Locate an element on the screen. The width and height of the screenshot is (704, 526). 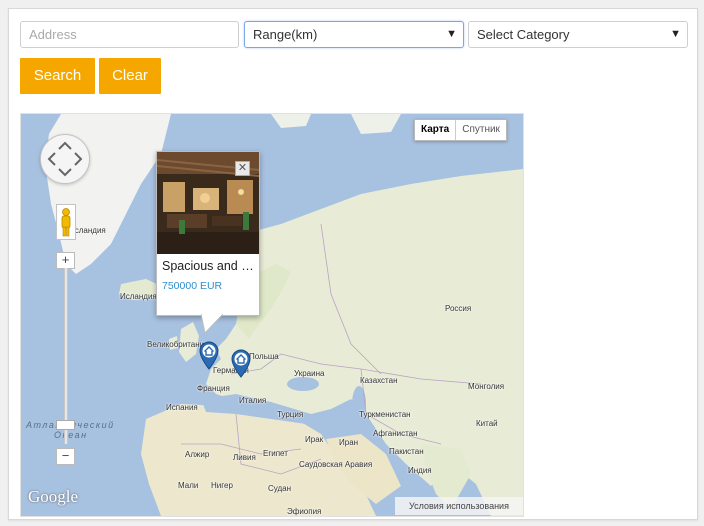
pan-control is located at coordinates (65, 159).